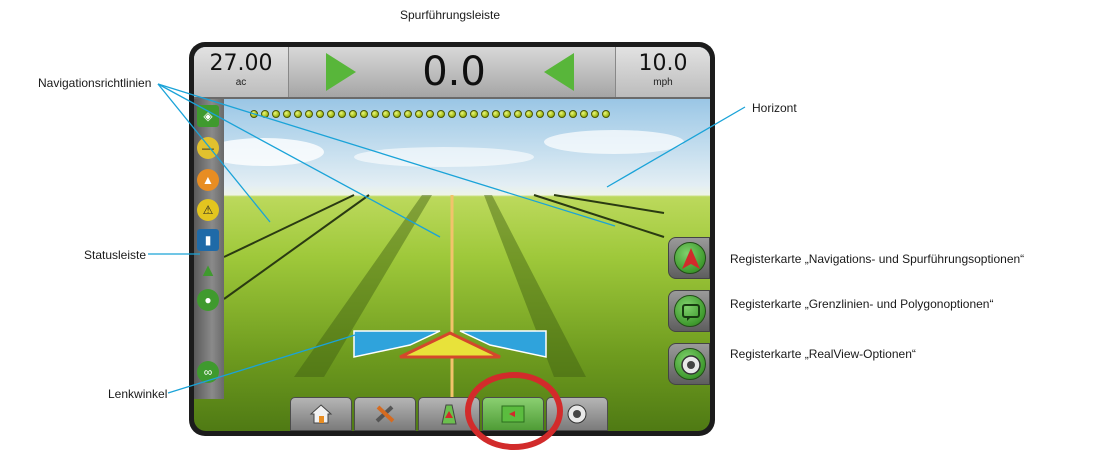  What do you see at coordinates (341, 72) in the screenshot?
I see `steer-right-arrow-icon` at bounding box center [341, 72].